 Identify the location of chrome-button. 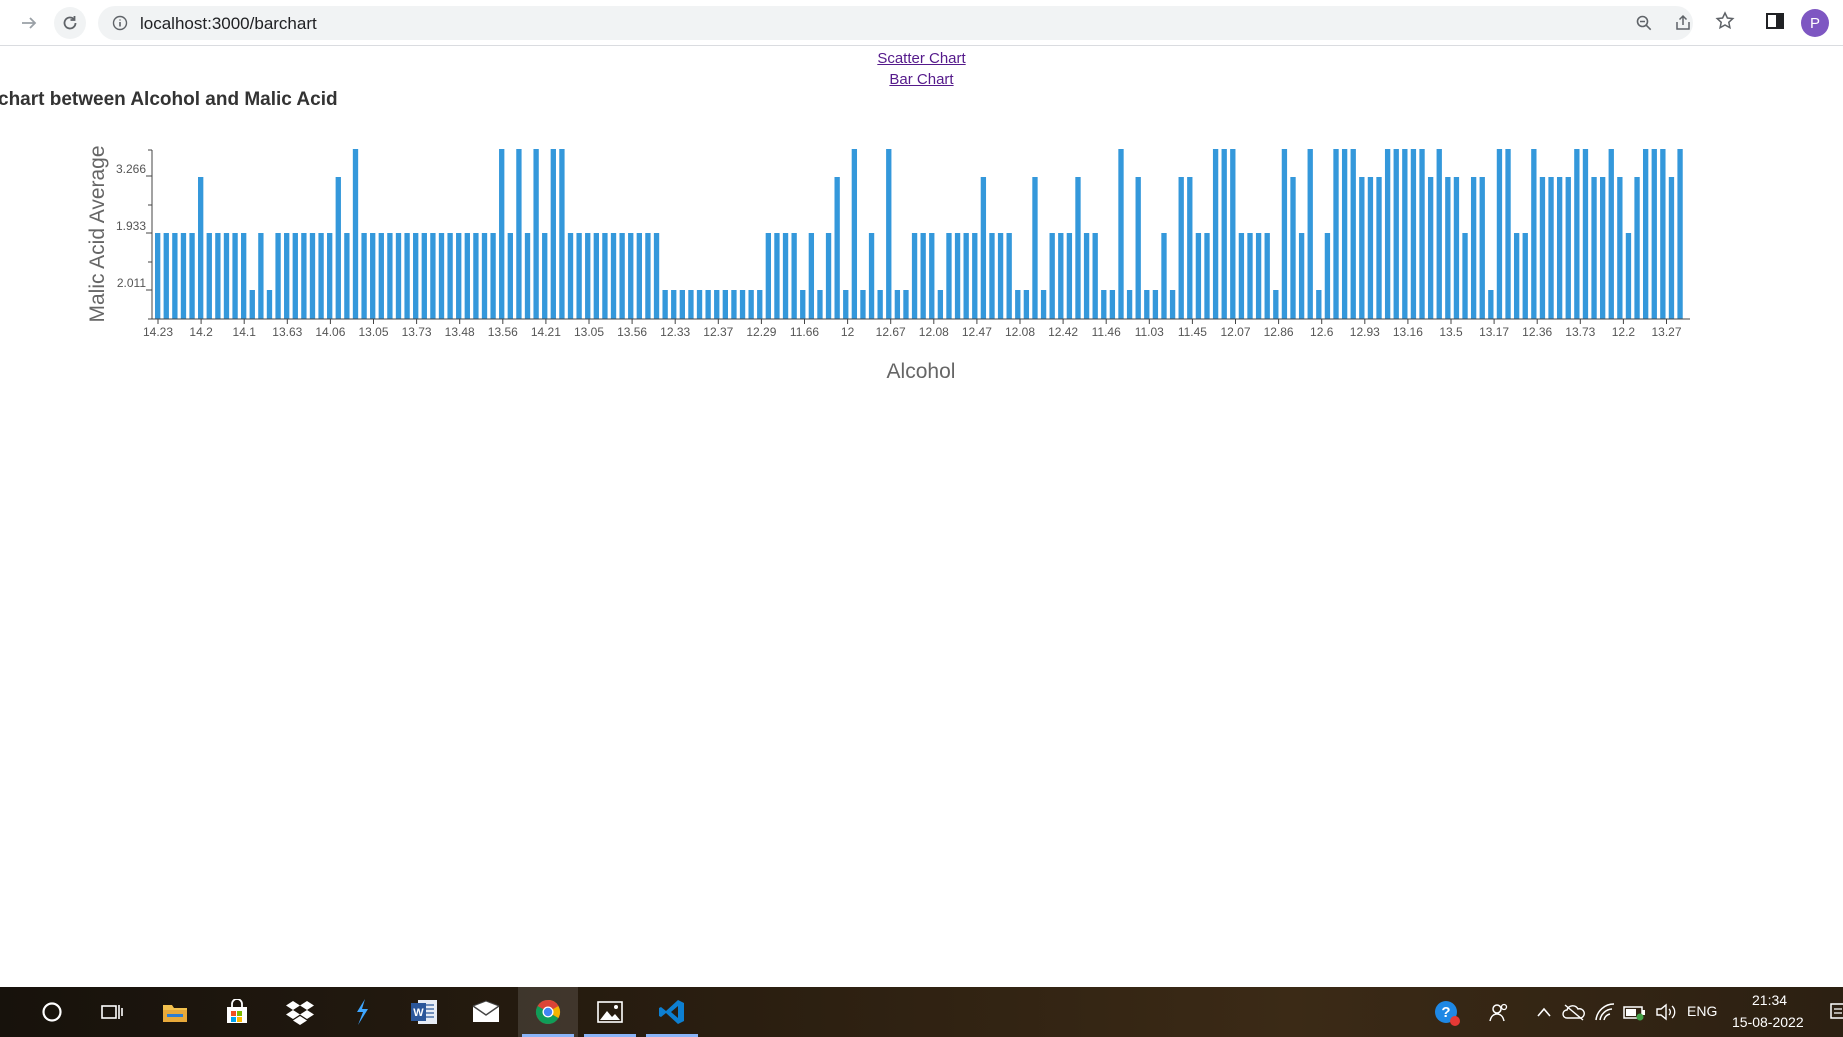
(548, 1012).